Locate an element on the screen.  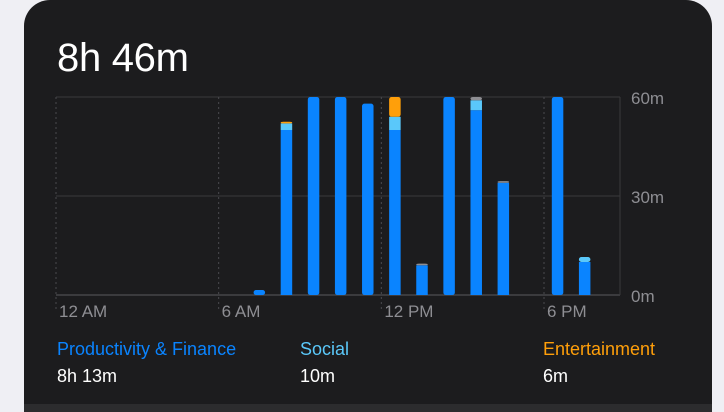
y-axis-labels: 0m 30m 60m is located at coordinates (647, 197).